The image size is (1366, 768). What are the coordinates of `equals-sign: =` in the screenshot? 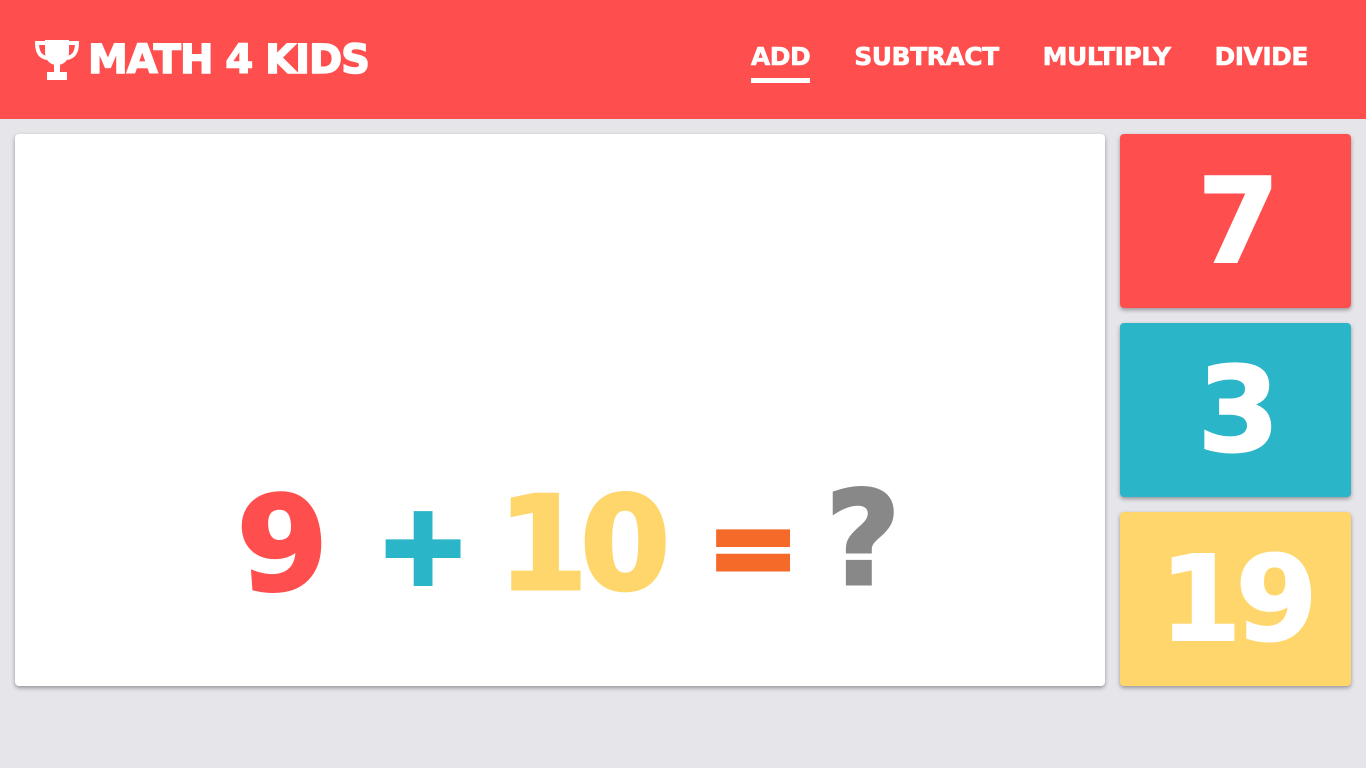 It's located at (753, 547).